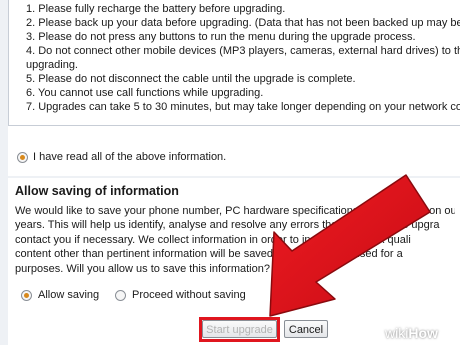  What do you see at coordinates (423, 333) in the screenshot?
I see `watermark-how: How` at bounding box center [423, 333].